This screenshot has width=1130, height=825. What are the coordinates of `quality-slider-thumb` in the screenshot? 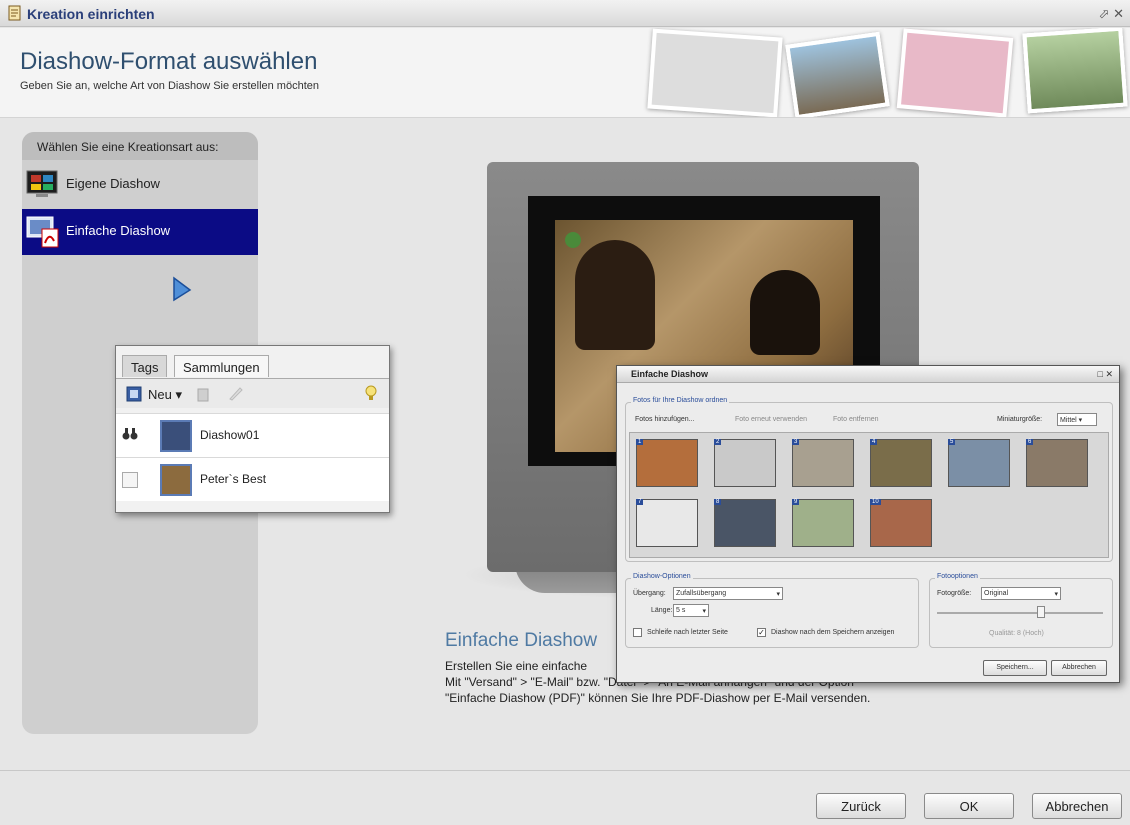 It's located at (1041, 612).